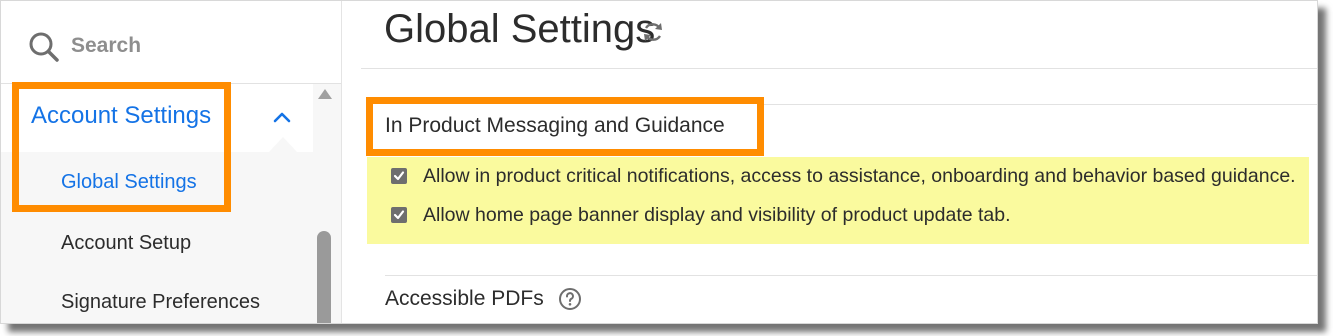 The height and width of the screenshot is (336, 1333). Describe the element at coordinates (325, 94) in the screenshot. I see `scroll-up-arrow` at that location.